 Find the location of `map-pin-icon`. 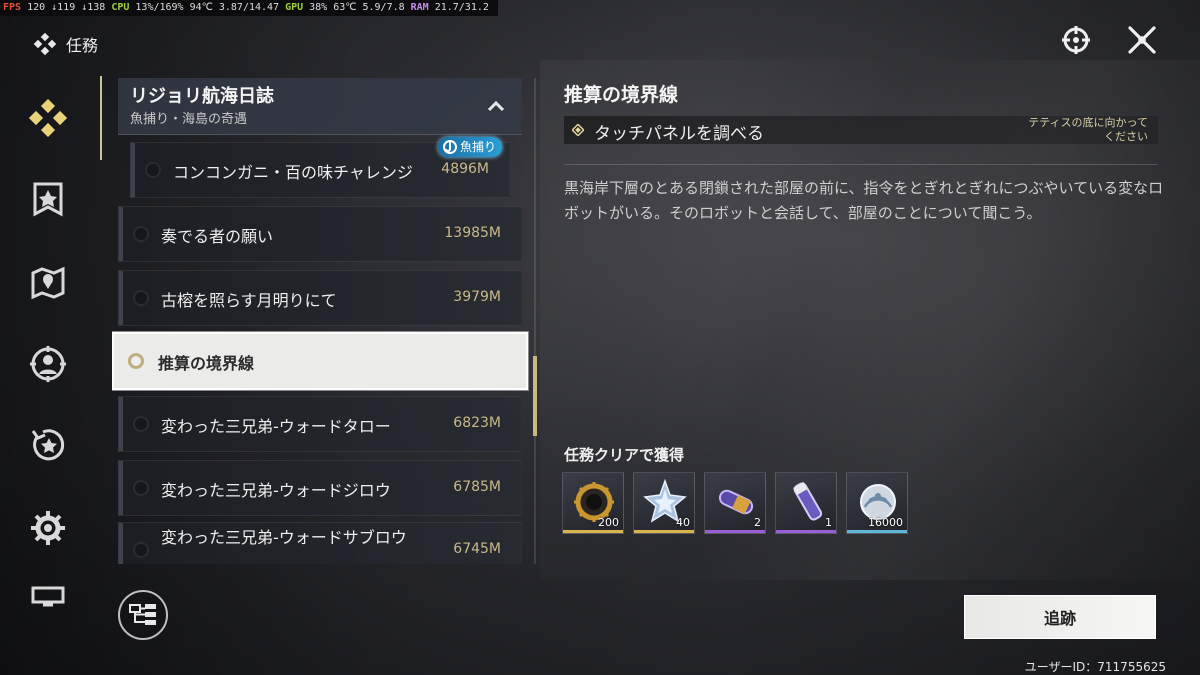

map-pin-icon is located at coordinates (48, 283).